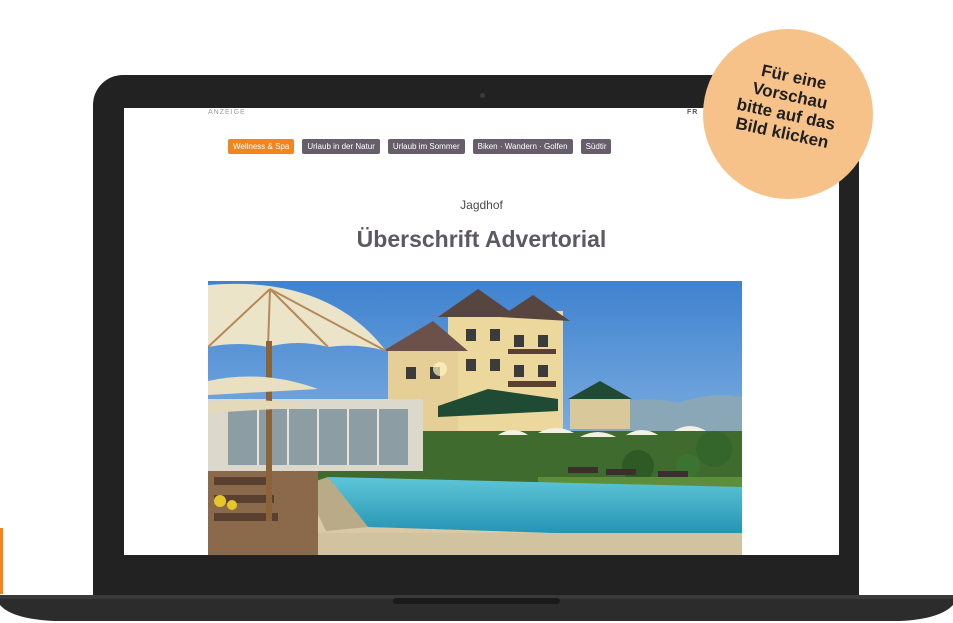 The image size is (953, 623). Describe the element at coordinates (522, 146) in the screenshot. I see `tab-biken-wandern-golfen: Biken · Wandern · Golfen` at that location.